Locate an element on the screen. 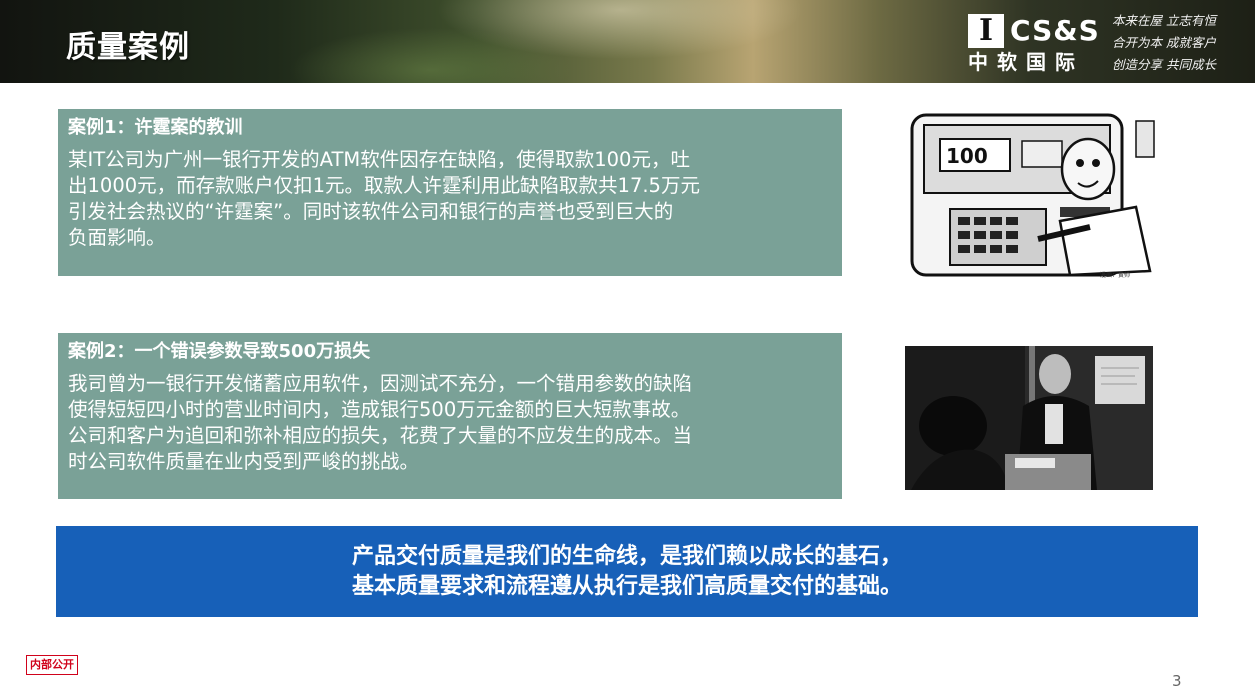 The height and width of the screenshot is (693, 1255). company-motto: 本来在屋 立志有恒 合开为本 成就客户 创造分享 共同成长 is located at coordinates (1182, 43).